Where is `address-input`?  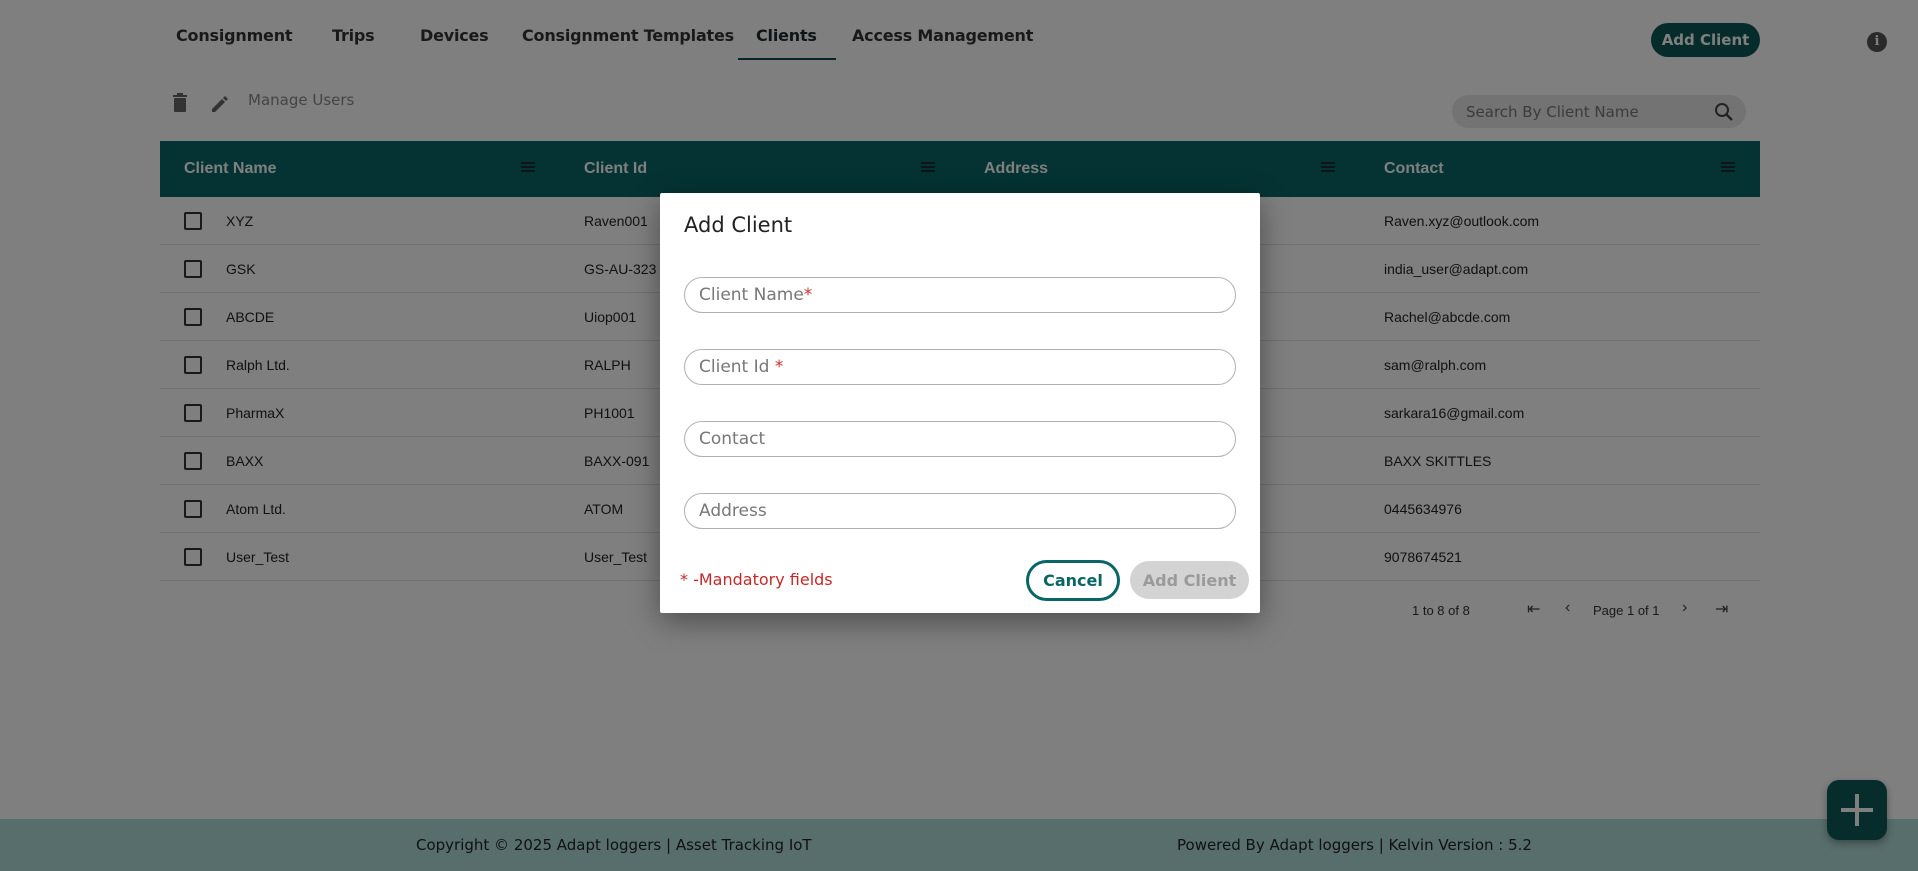
address-input is located at coordinates (959, 511).